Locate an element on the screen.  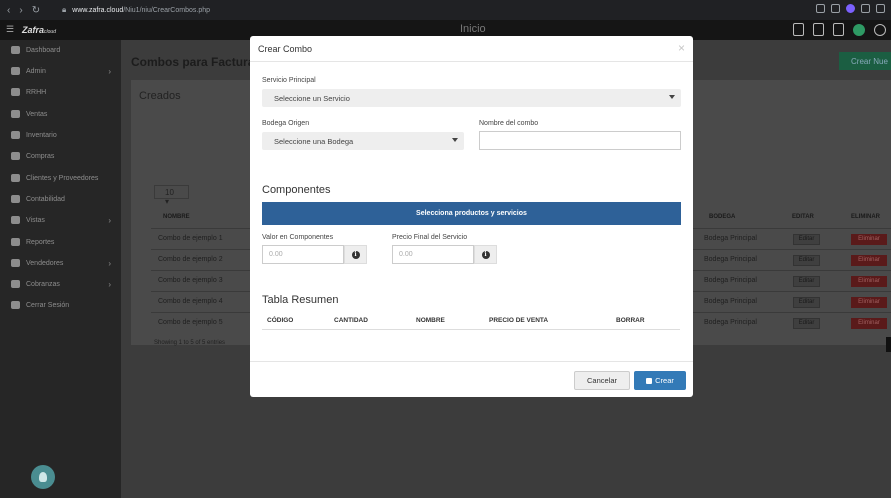
browser-nav: ‹ › ↻ is located at coordinates (30, 10).